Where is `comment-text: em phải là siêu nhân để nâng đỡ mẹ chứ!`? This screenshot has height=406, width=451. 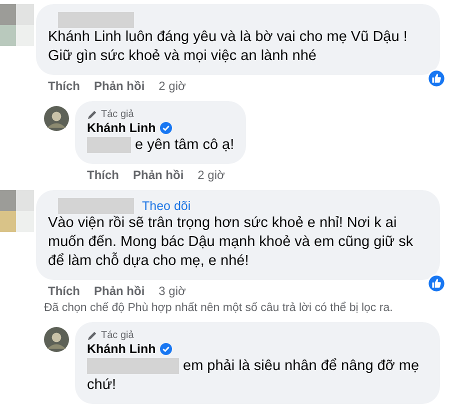 comment-text: em phải là siêu nhân để nâng đỡ mẹ chứ! is located at coordinates (253, 375).